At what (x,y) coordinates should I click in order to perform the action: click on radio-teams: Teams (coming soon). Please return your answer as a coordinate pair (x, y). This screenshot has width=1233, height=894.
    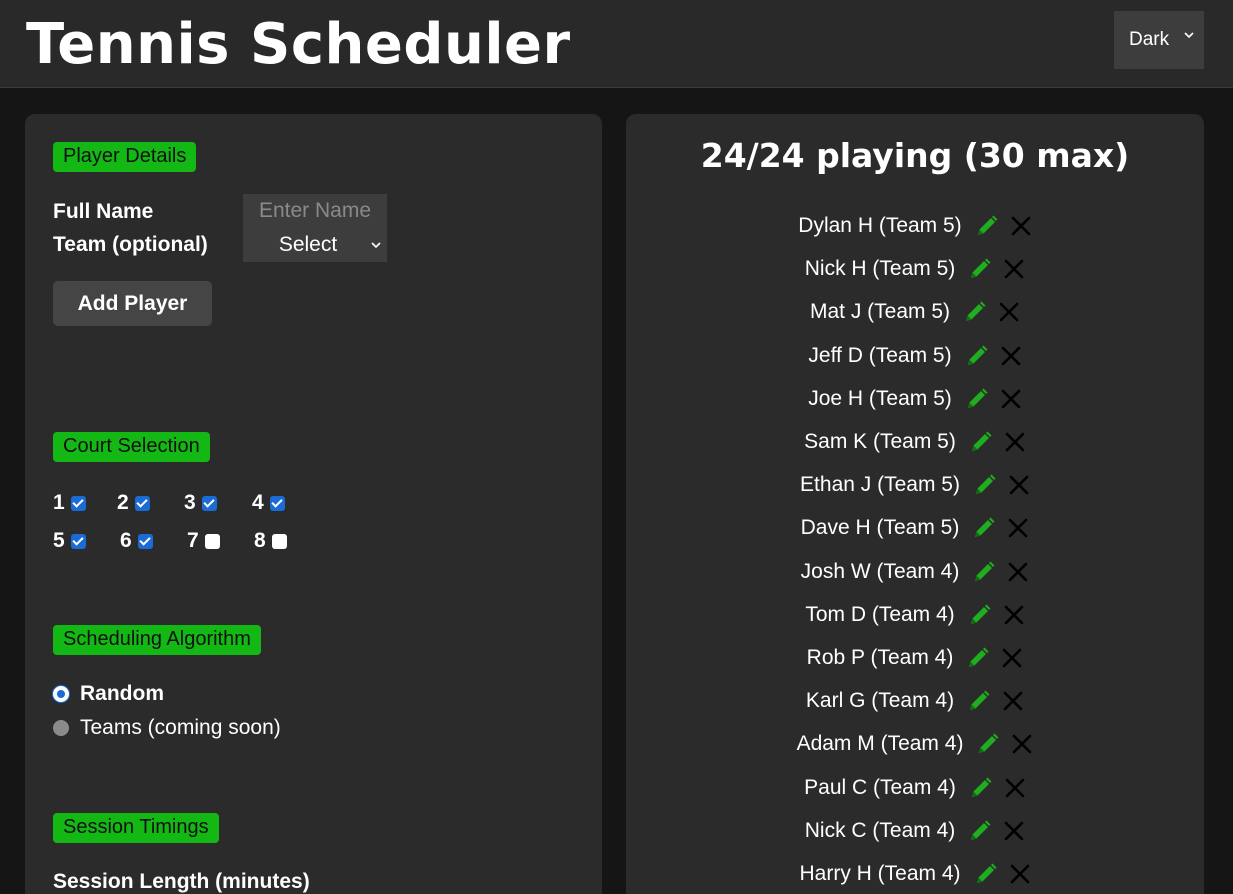
    Looking at the image, I should click on (167, 728).